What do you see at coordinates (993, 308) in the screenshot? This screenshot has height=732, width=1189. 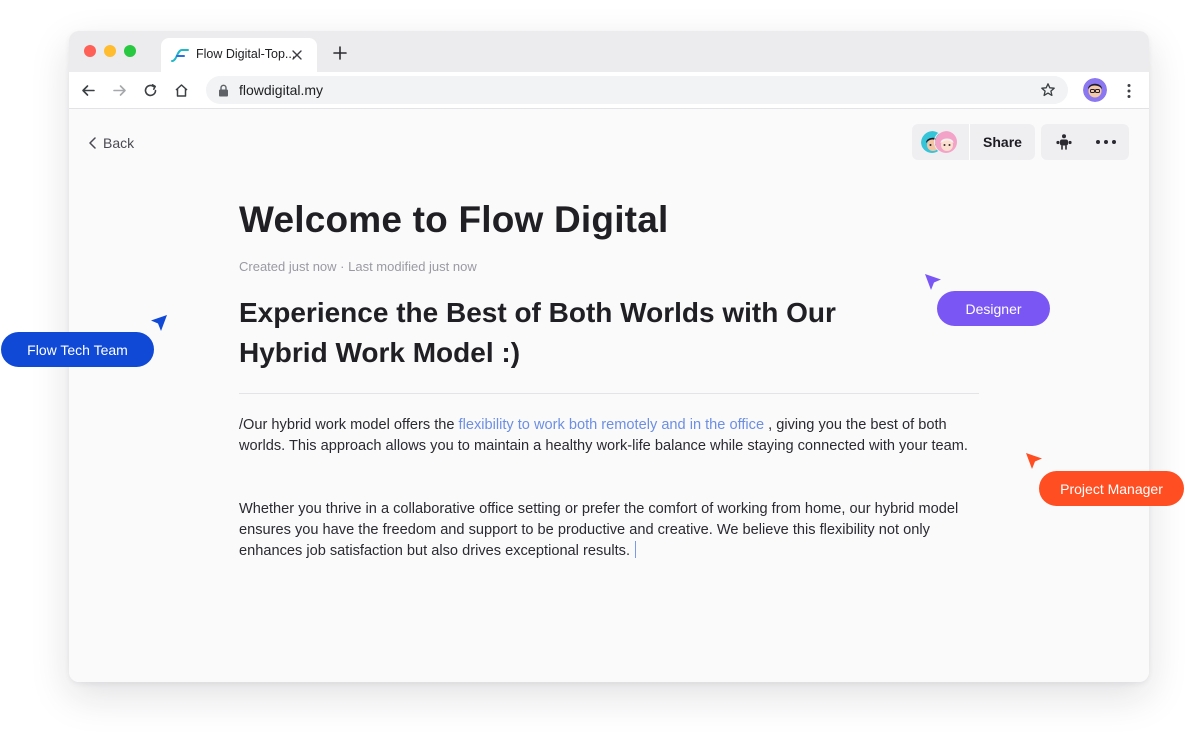 I see `collaborator-label-designer: Designer` at bounding box center [993, 308].